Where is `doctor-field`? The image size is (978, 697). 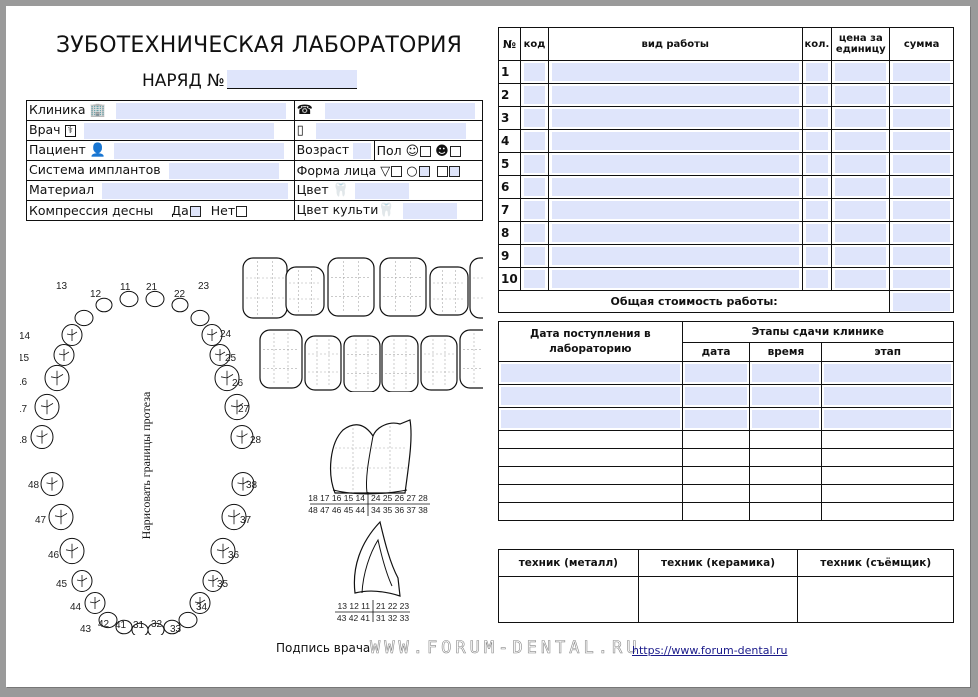 doctor-field is located at coordinates (178, 130).